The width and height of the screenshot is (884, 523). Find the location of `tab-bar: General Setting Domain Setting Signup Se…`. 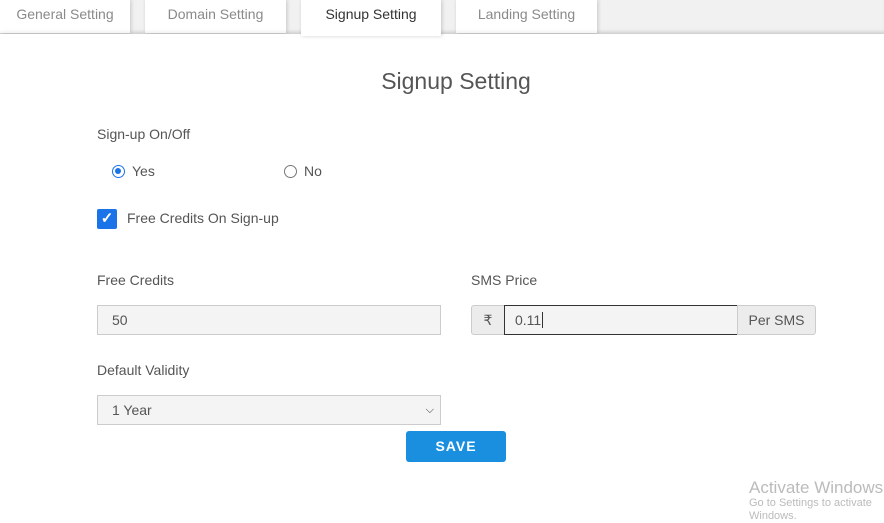

tab-bar: General Setting Domain Setting Signup Se… is located at coordinates (442, 18).